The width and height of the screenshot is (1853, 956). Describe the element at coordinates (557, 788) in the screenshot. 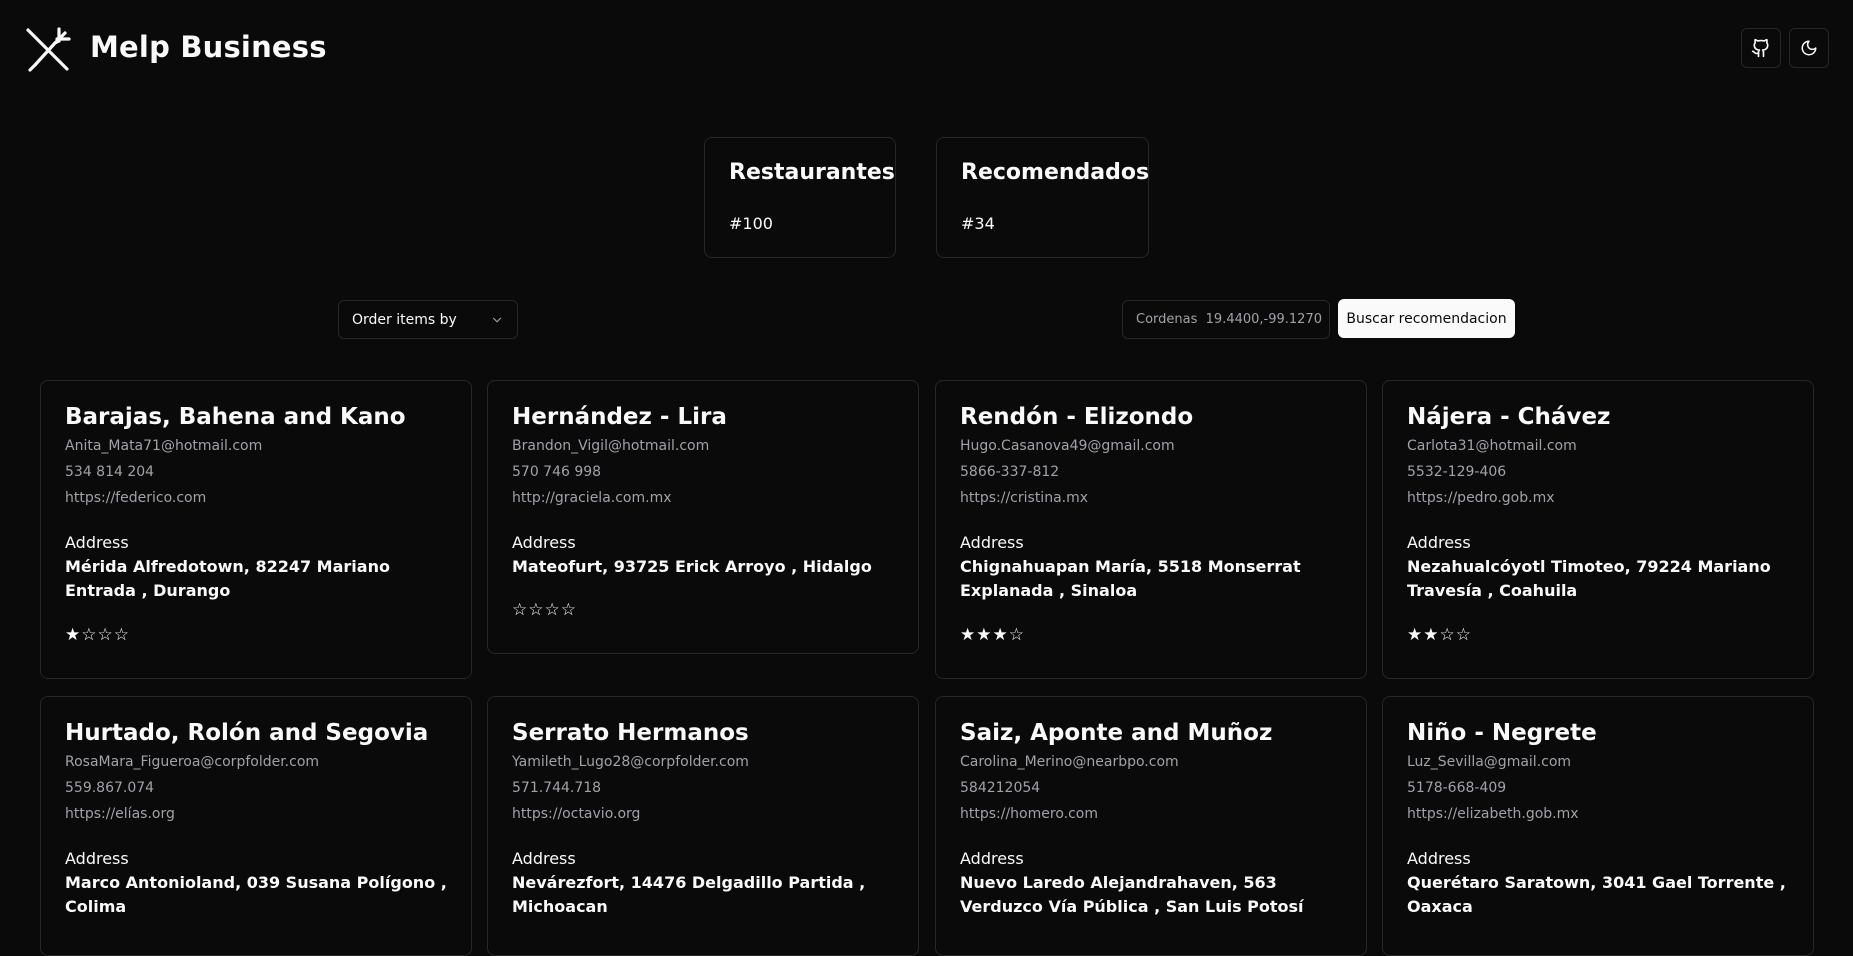

I see `restaurant-phone: 571.744.718` at that location.